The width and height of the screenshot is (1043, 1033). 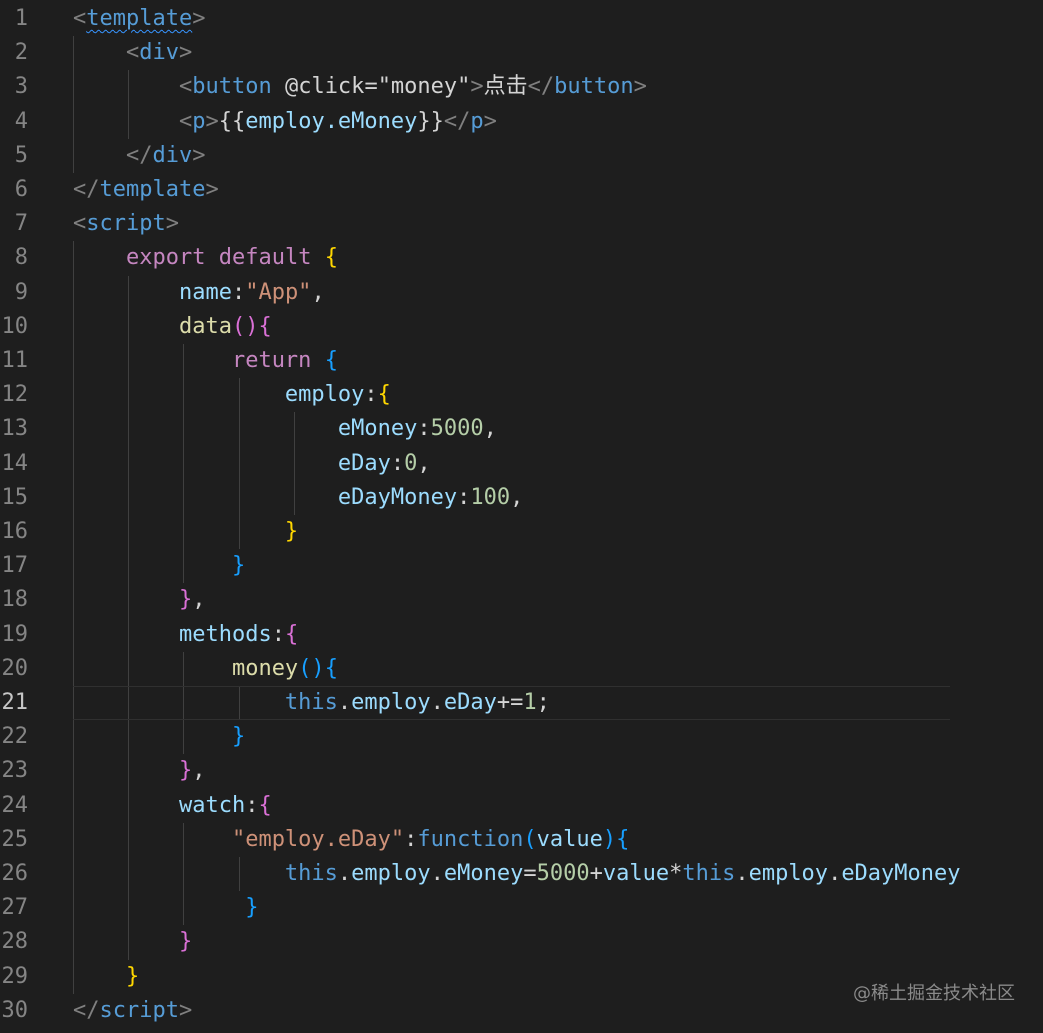 I want to click on code-line: 25 "employ.eDay":function(value){, so click(x=521, y=840).